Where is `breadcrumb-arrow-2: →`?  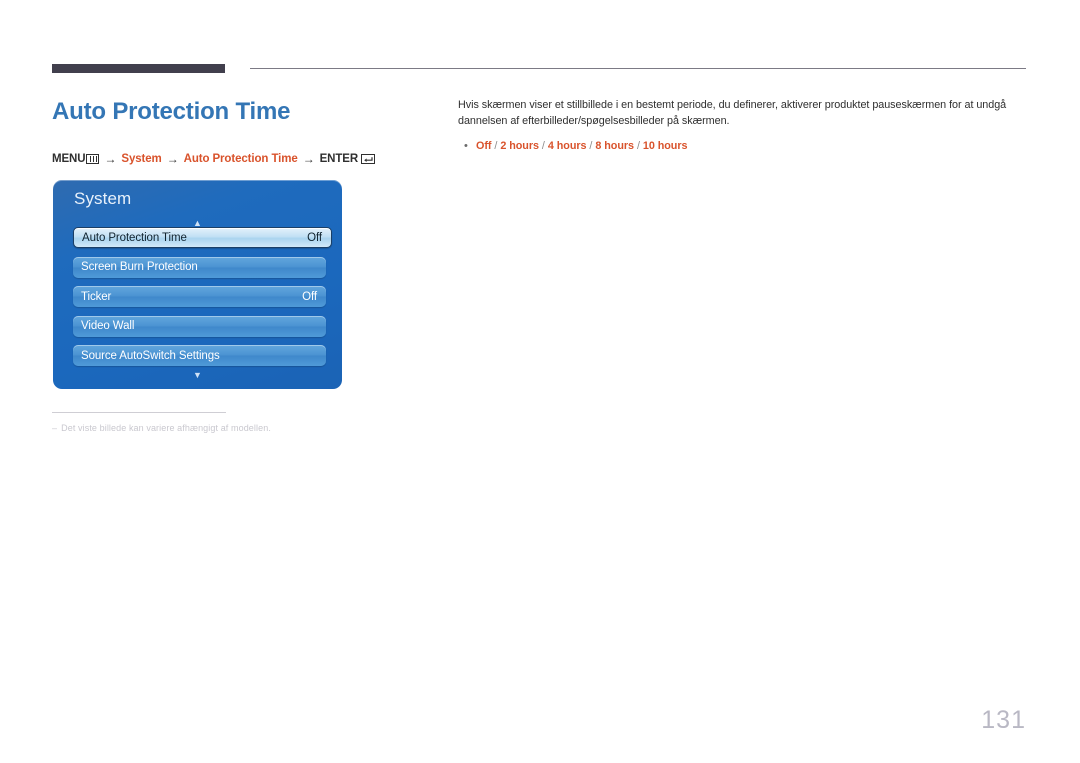
breadcrumb-arrow-2: → is located at coordinates (172, 159).